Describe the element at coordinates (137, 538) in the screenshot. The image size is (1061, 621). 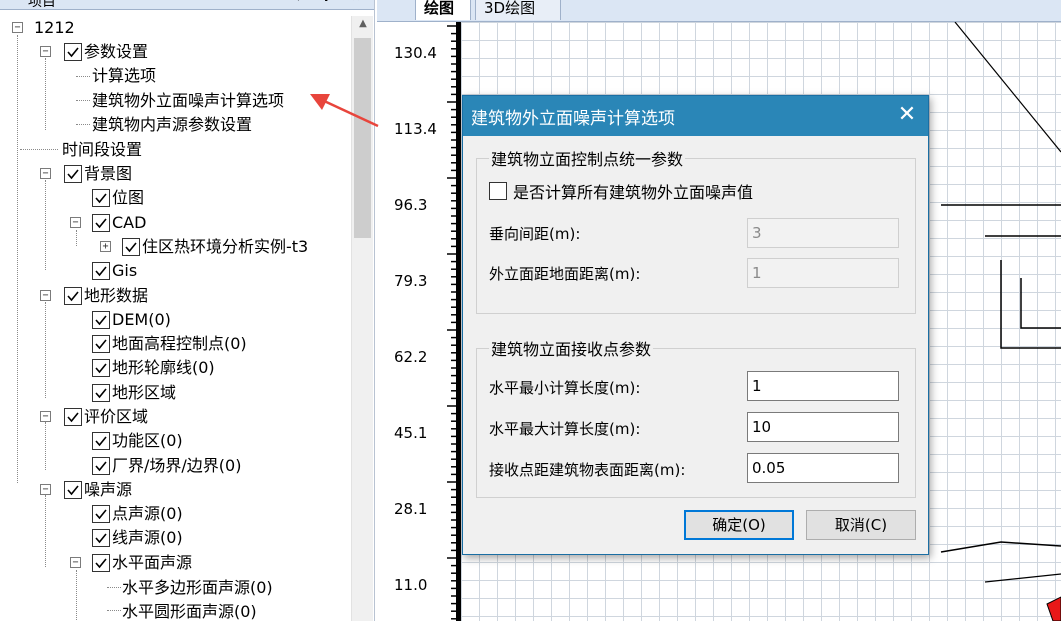
I see `tree-item-line-source: 线声源(0)` at that location.